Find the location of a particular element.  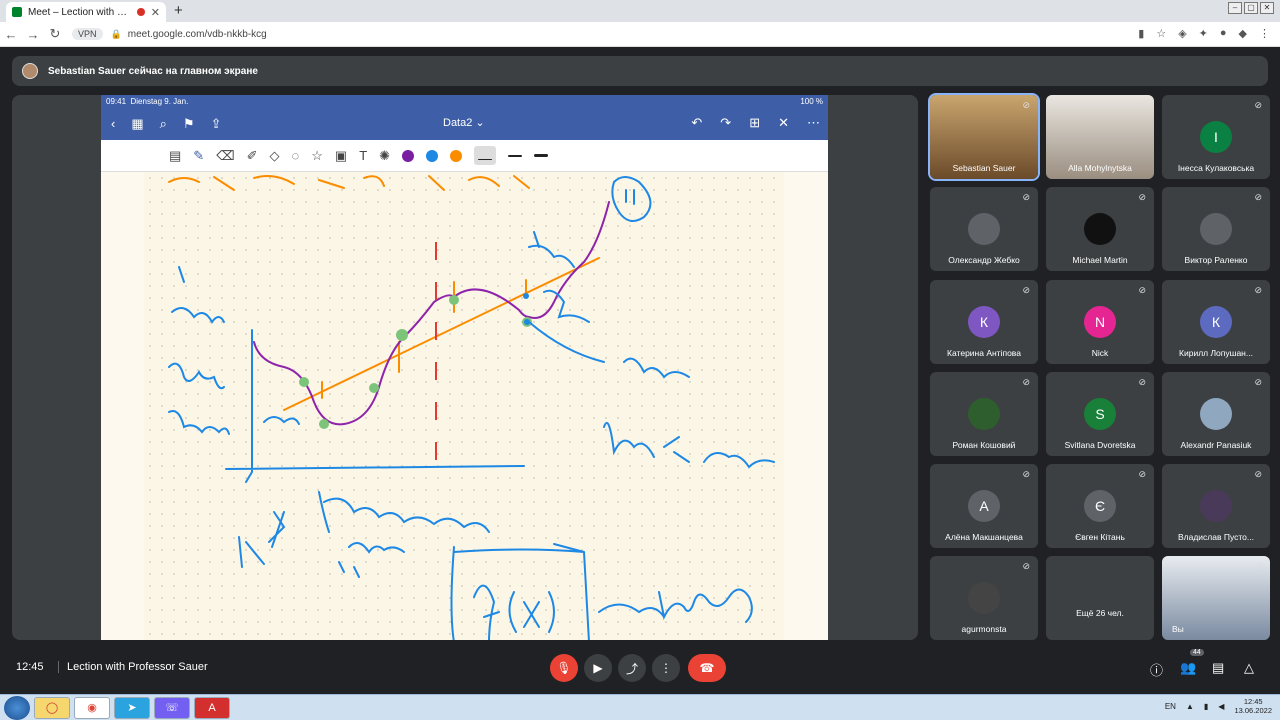

system-clock: 12:45 13.06.2022 is located at coordinates (1253, 706).